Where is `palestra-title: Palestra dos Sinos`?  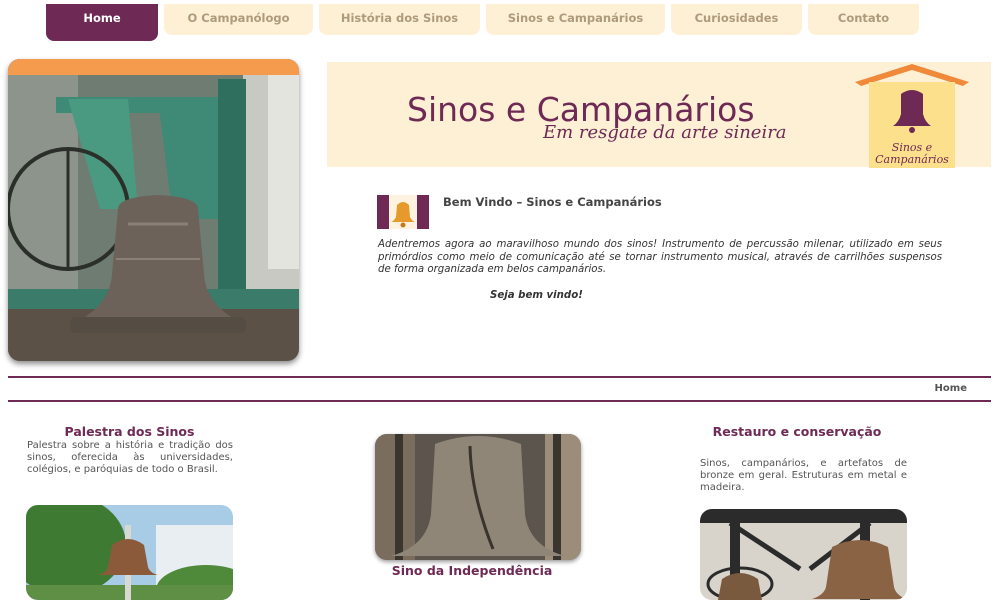
palestra-title: Palestra dos Sinos is located at coordinates (129, 431).